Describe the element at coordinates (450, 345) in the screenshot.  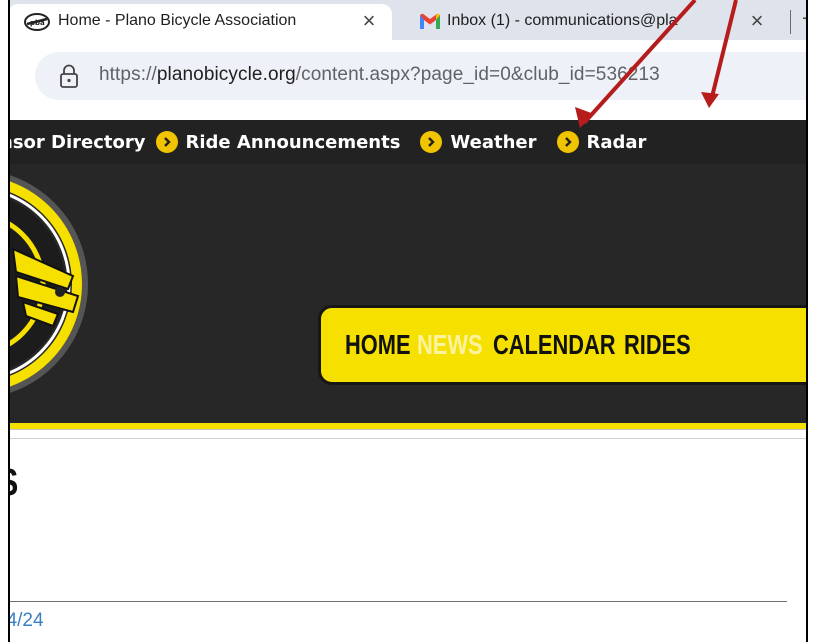
I see `nav-news: NEWS` at that location.